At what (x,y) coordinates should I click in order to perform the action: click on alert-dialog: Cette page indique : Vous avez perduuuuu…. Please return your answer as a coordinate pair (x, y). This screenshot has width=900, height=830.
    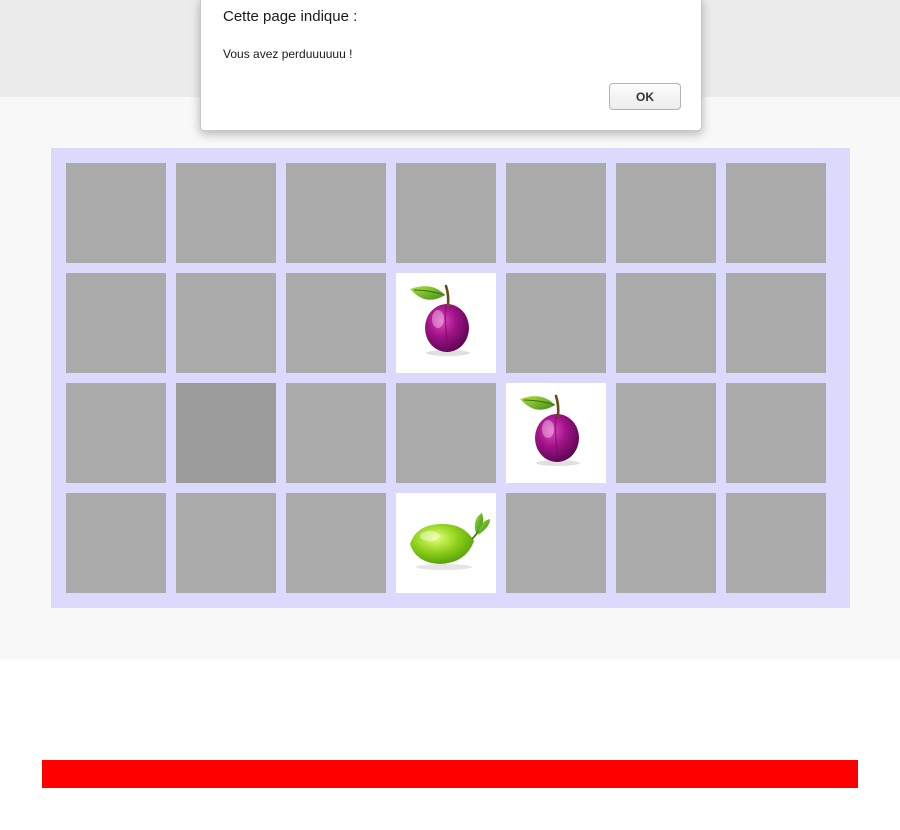
    Looking at the image, I should click on (451, 65).